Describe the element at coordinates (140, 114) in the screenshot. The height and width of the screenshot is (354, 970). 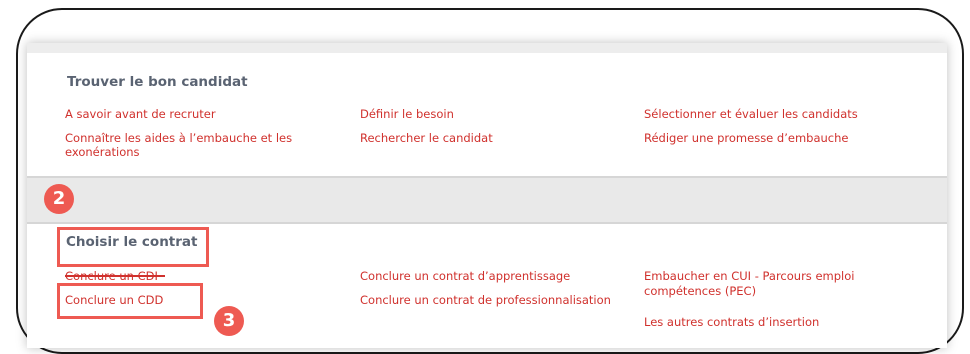
I see `link-a-savoir: A savoir avant de recruter` at that location.